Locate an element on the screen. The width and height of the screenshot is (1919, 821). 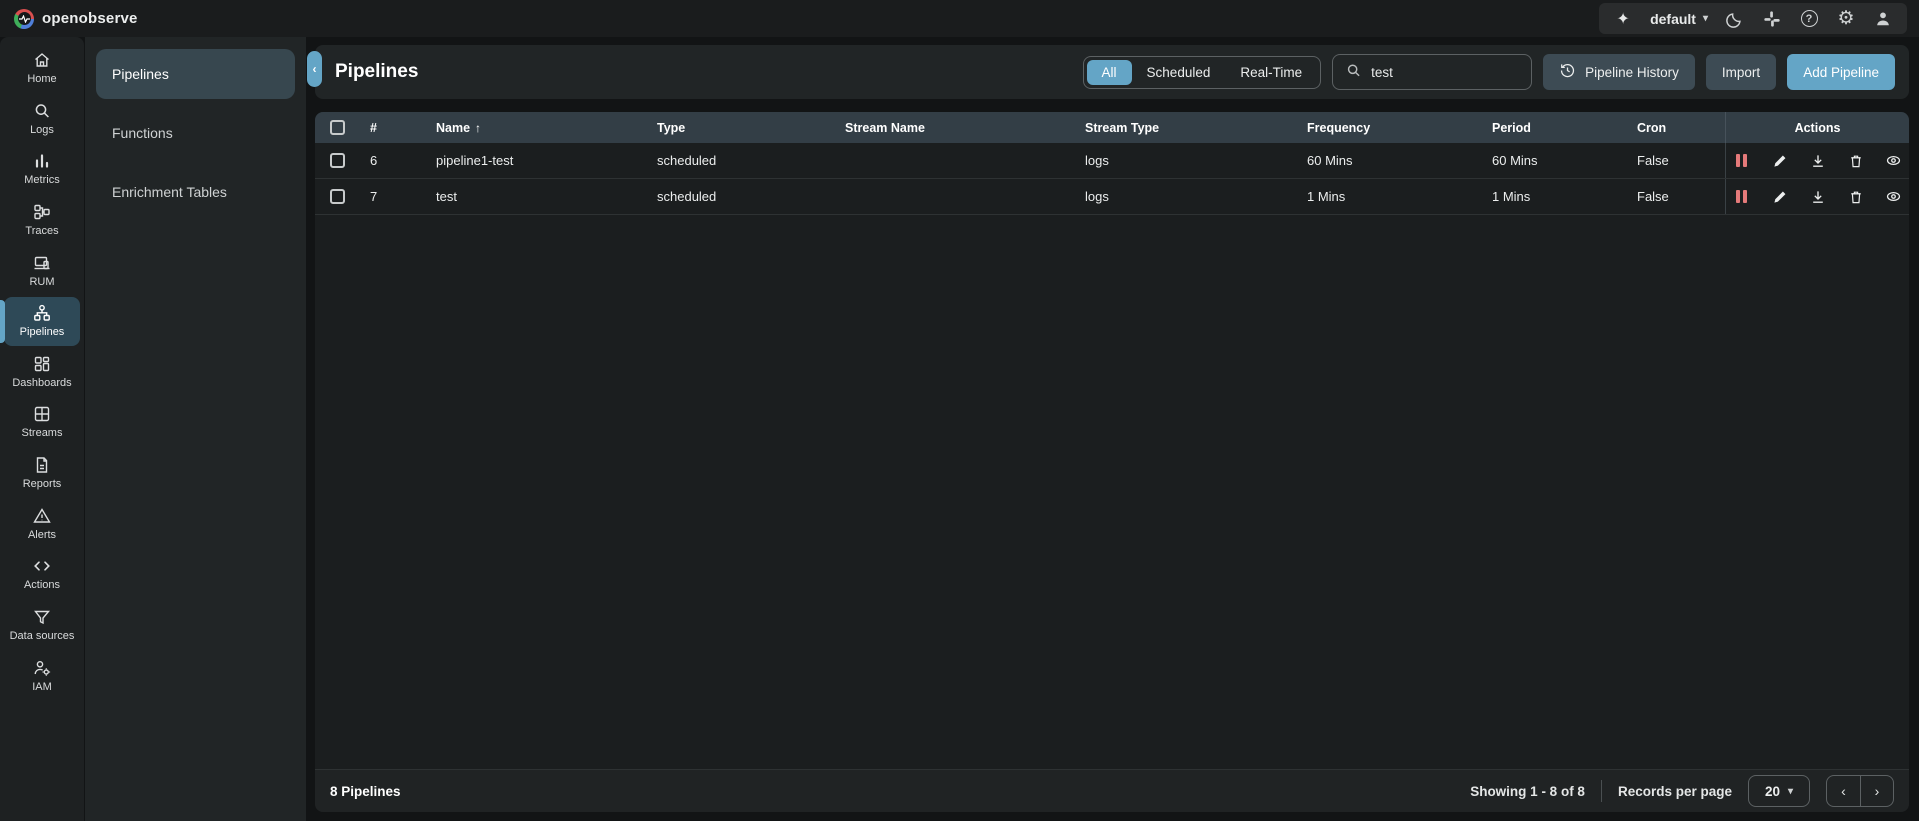
add-pipeline-button: Add Pipeline is located at coordinates (1841, 72).